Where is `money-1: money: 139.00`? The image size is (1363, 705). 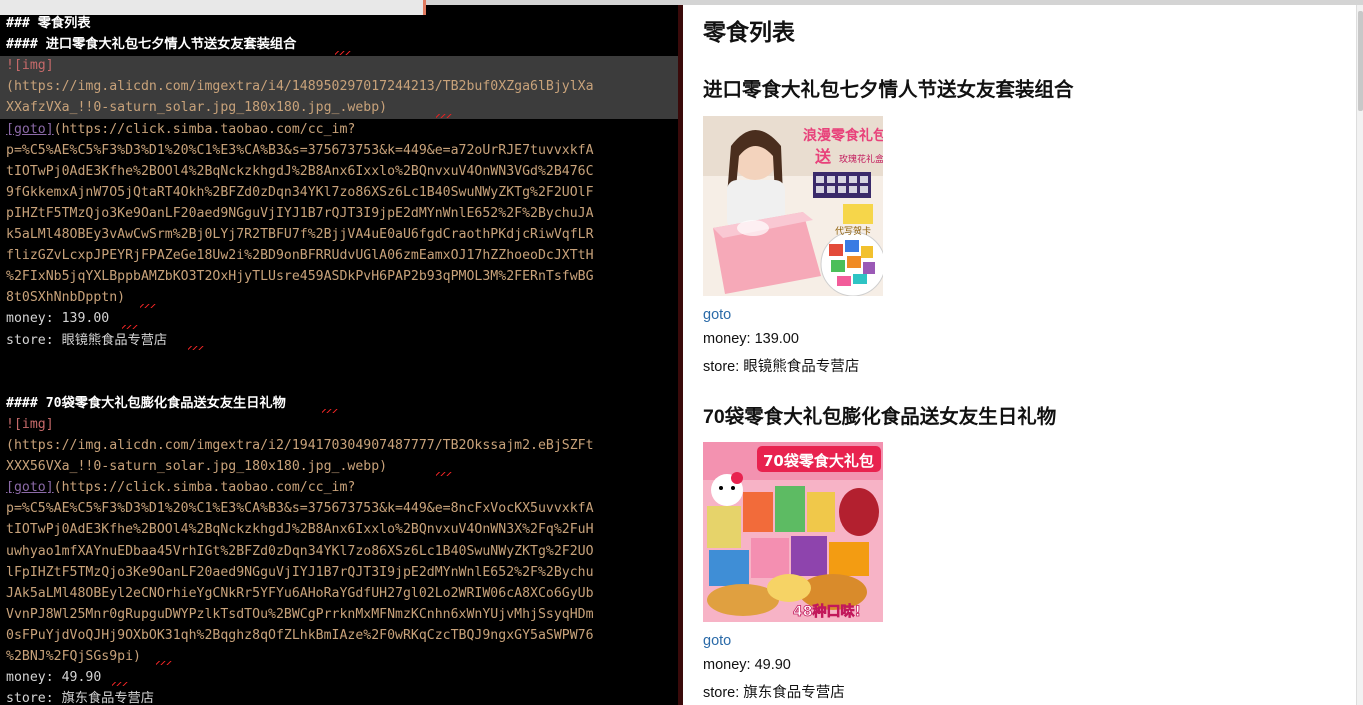 money-1: money: 139.00 is located at coordinates (751, 339).